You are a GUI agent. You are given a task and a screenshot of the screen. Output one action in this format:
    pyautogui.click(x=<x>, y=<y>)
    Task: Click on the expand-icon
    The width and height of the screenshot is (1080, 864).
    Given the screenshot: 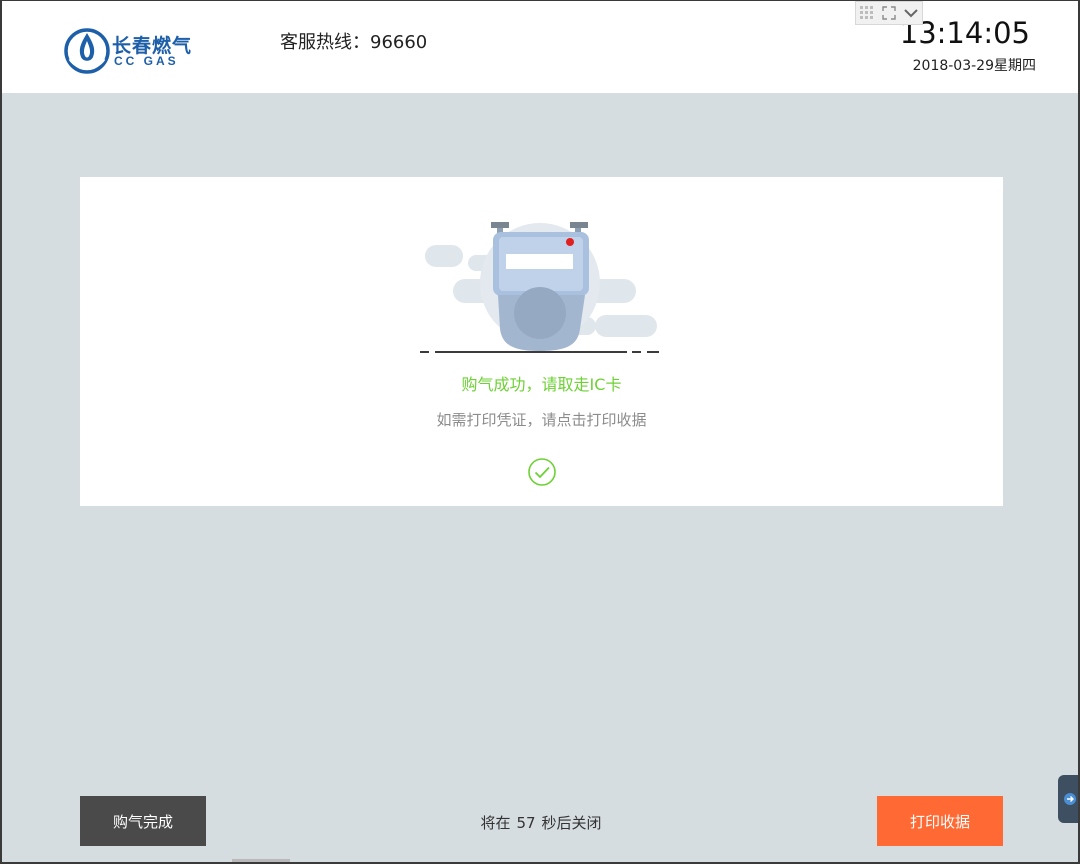 What is the action you would take?
    pyautogui.click(x=889, y=13)
    